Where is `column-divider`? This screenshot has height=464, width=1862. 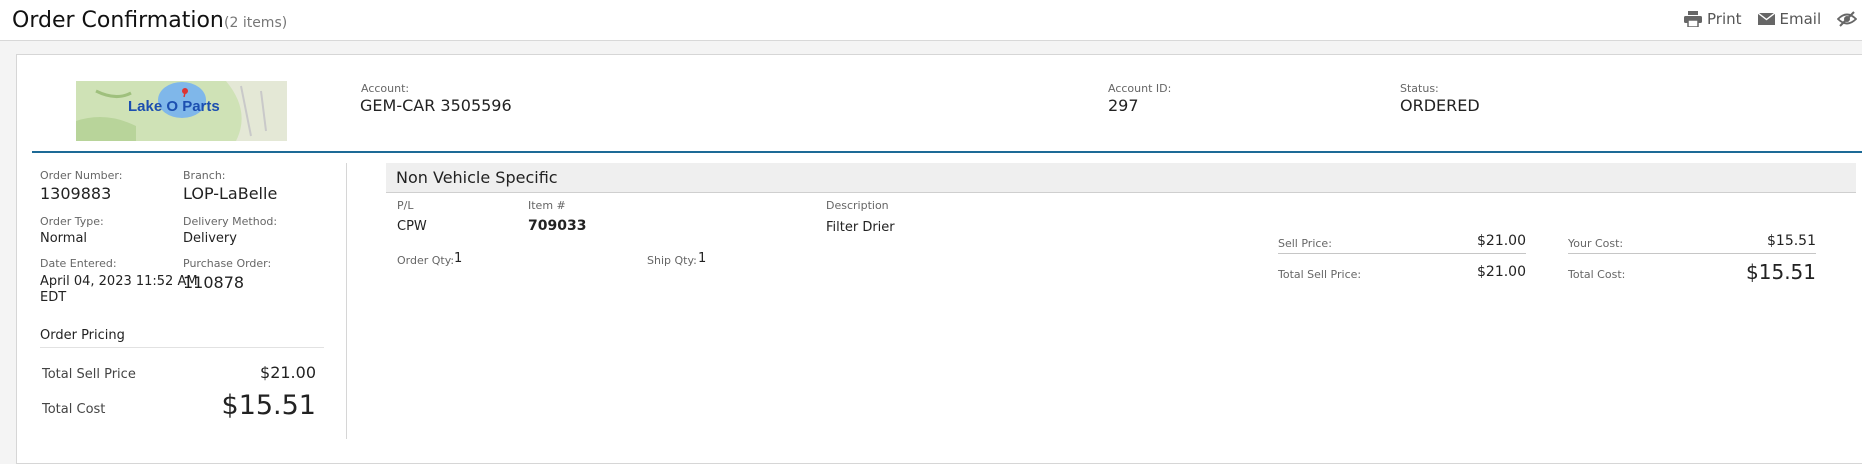
column-divider is located at coordinates (346, 301).